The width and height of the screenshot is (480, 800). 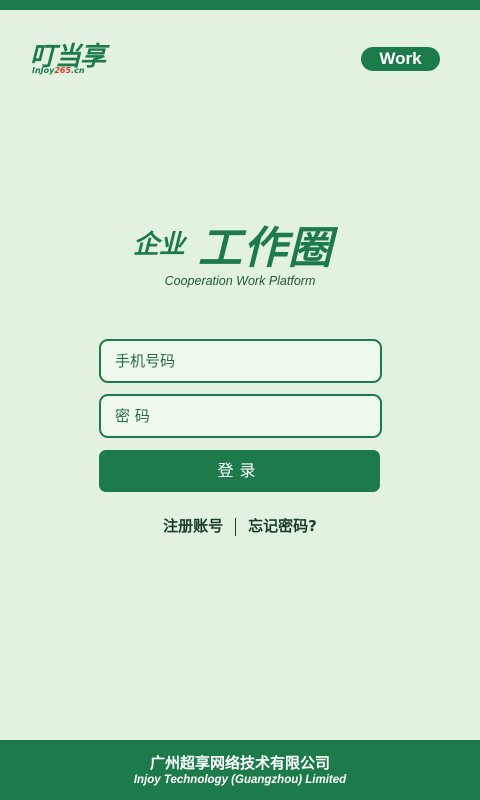 I want to click on account-links: 注册账号 忘记密码?, so click(x=240, y=525).